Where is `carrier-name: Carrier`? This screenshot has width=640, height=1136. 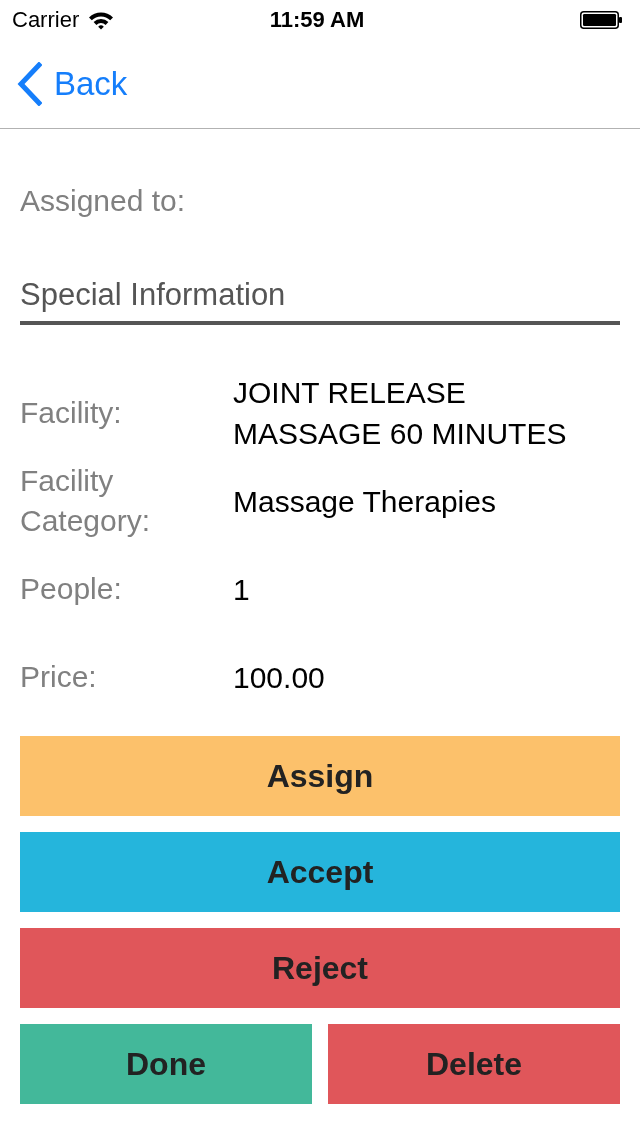 carrier-name: Carrier is located at coordinates (46, 20).